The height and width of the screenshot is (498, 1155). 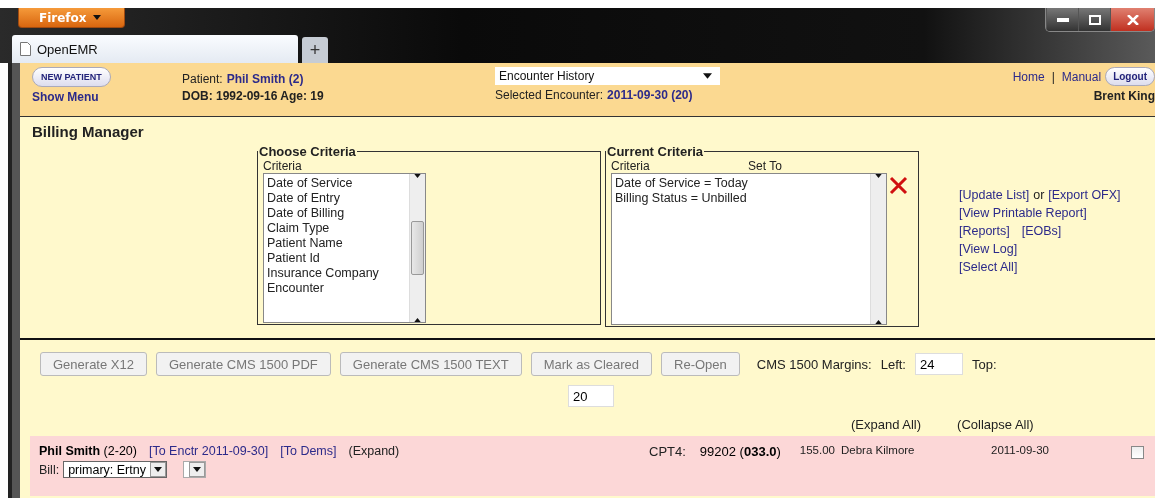 I want to click on criteria-option: Patient Id, so click(x=336, y=258).